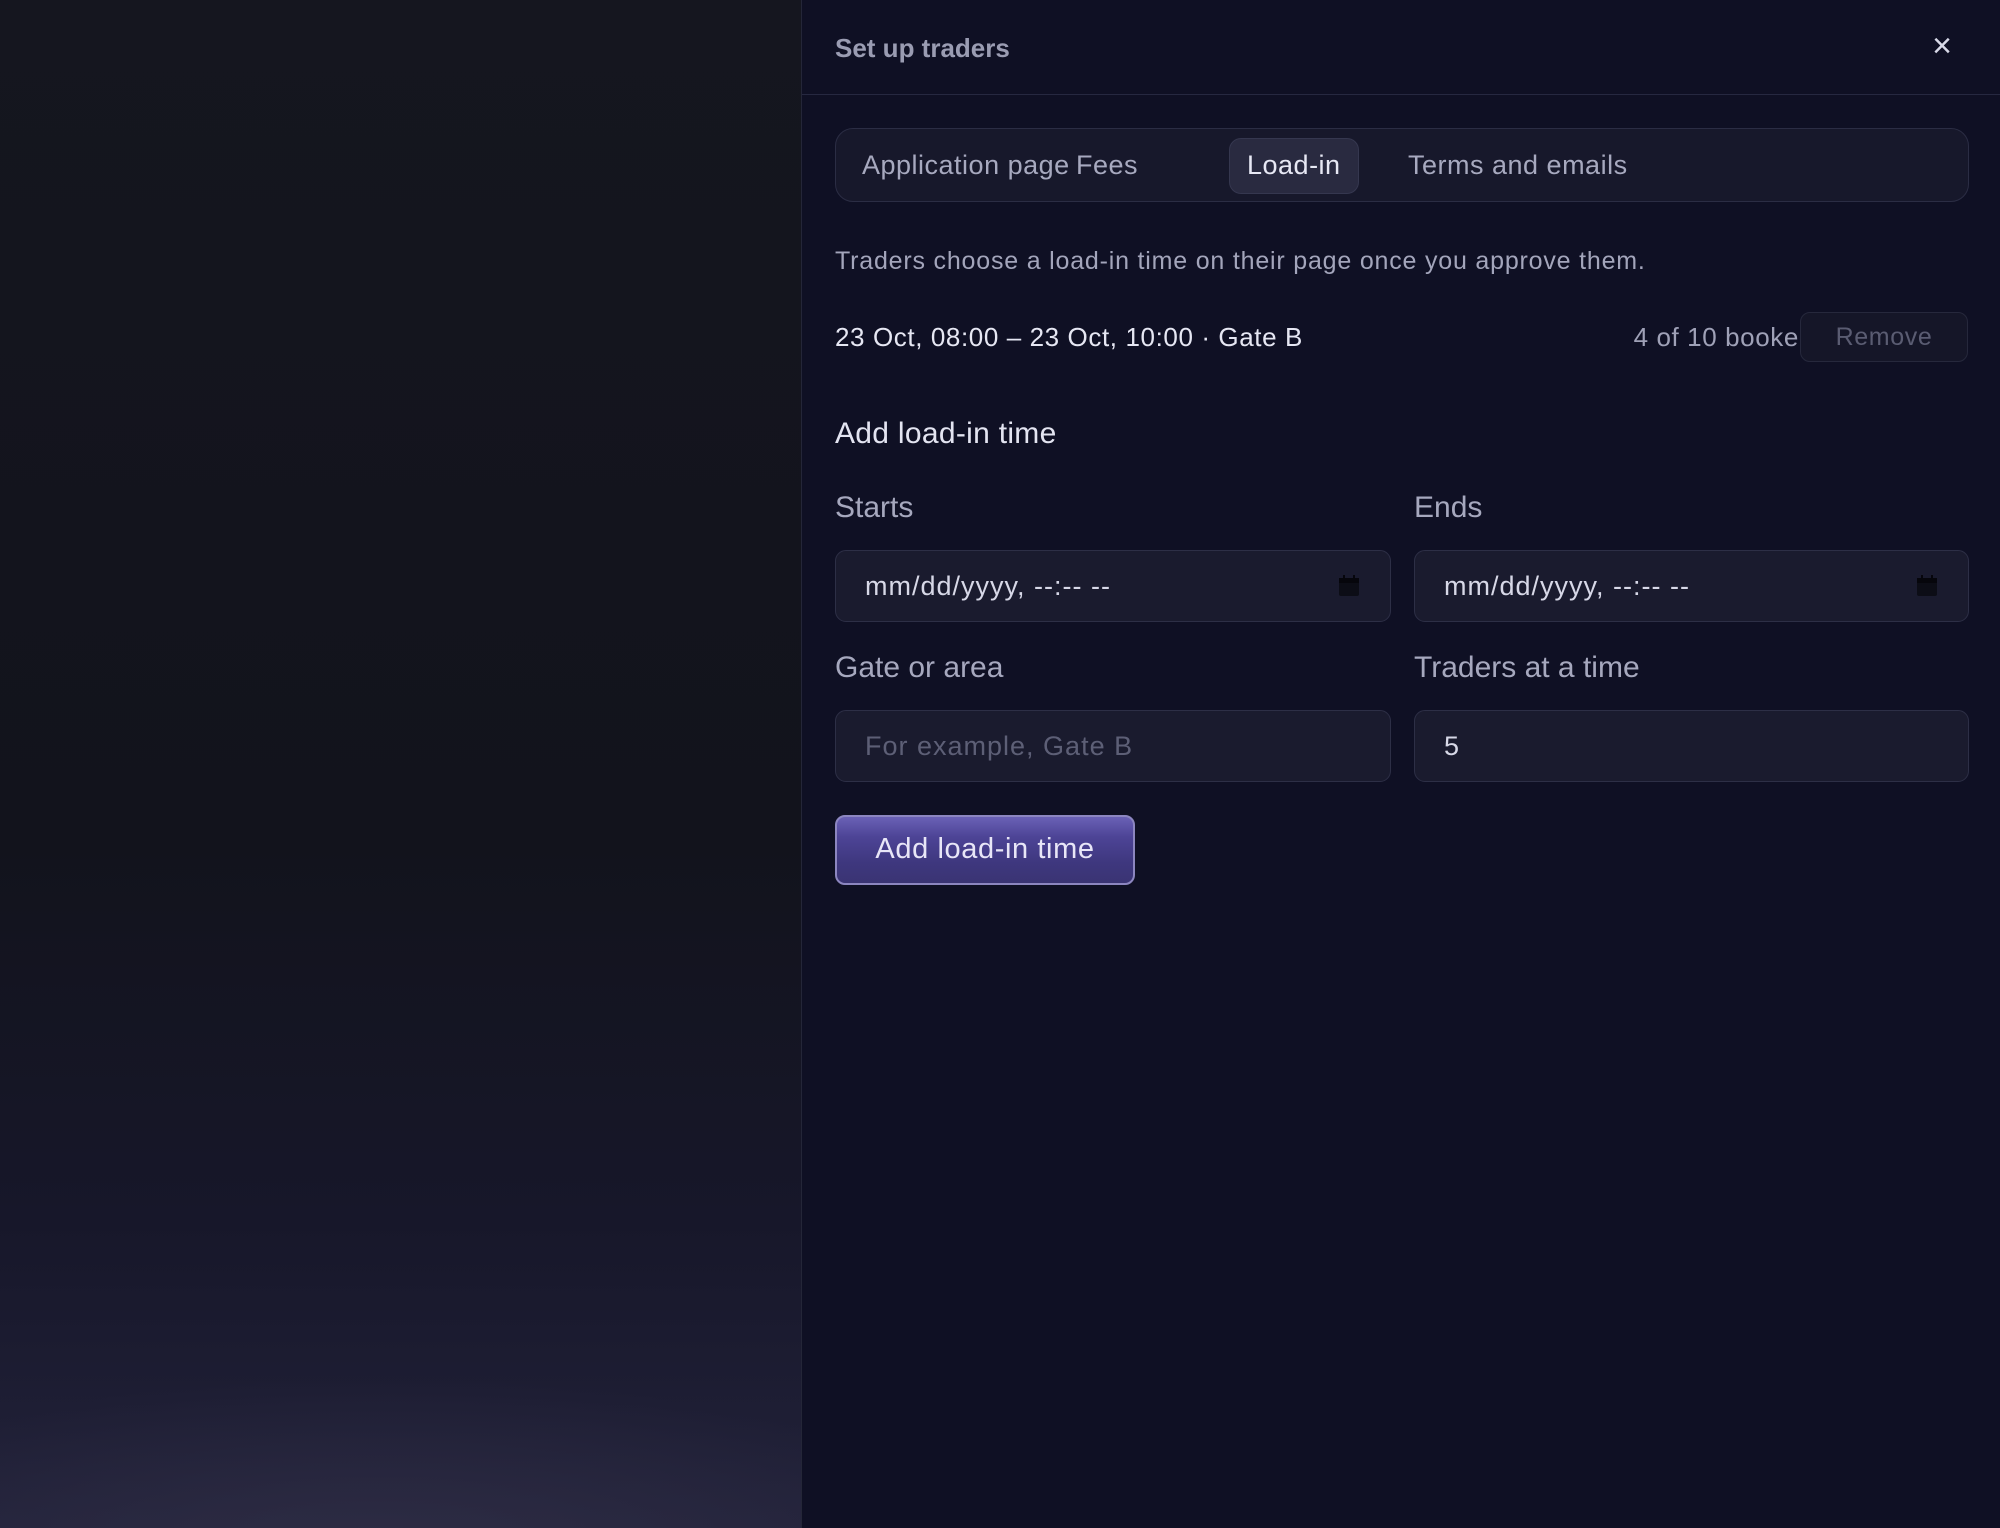 This screenshot has width=2000, height=1528. I want to click on ends-datetime-input: mm/dd/yyyy, --:-- --, so click(1691, 586).